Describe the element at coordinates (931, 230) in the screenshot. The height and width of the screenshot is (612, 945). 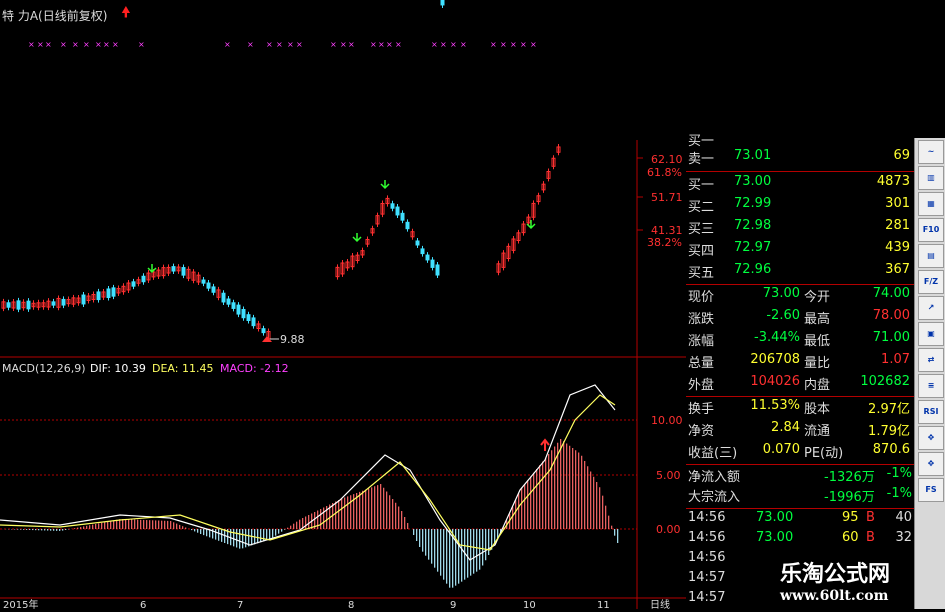
I see `toolbar-button-f10: F10` at that location.